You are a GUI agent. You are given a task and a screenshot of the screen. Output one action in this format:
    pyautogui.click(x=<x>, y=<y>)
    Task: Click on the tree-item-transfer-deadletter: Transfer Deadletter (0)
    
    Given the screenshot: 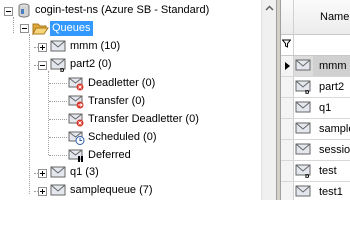 What is the action you would take?
    pyautogui.click(x=143, y=119)
    